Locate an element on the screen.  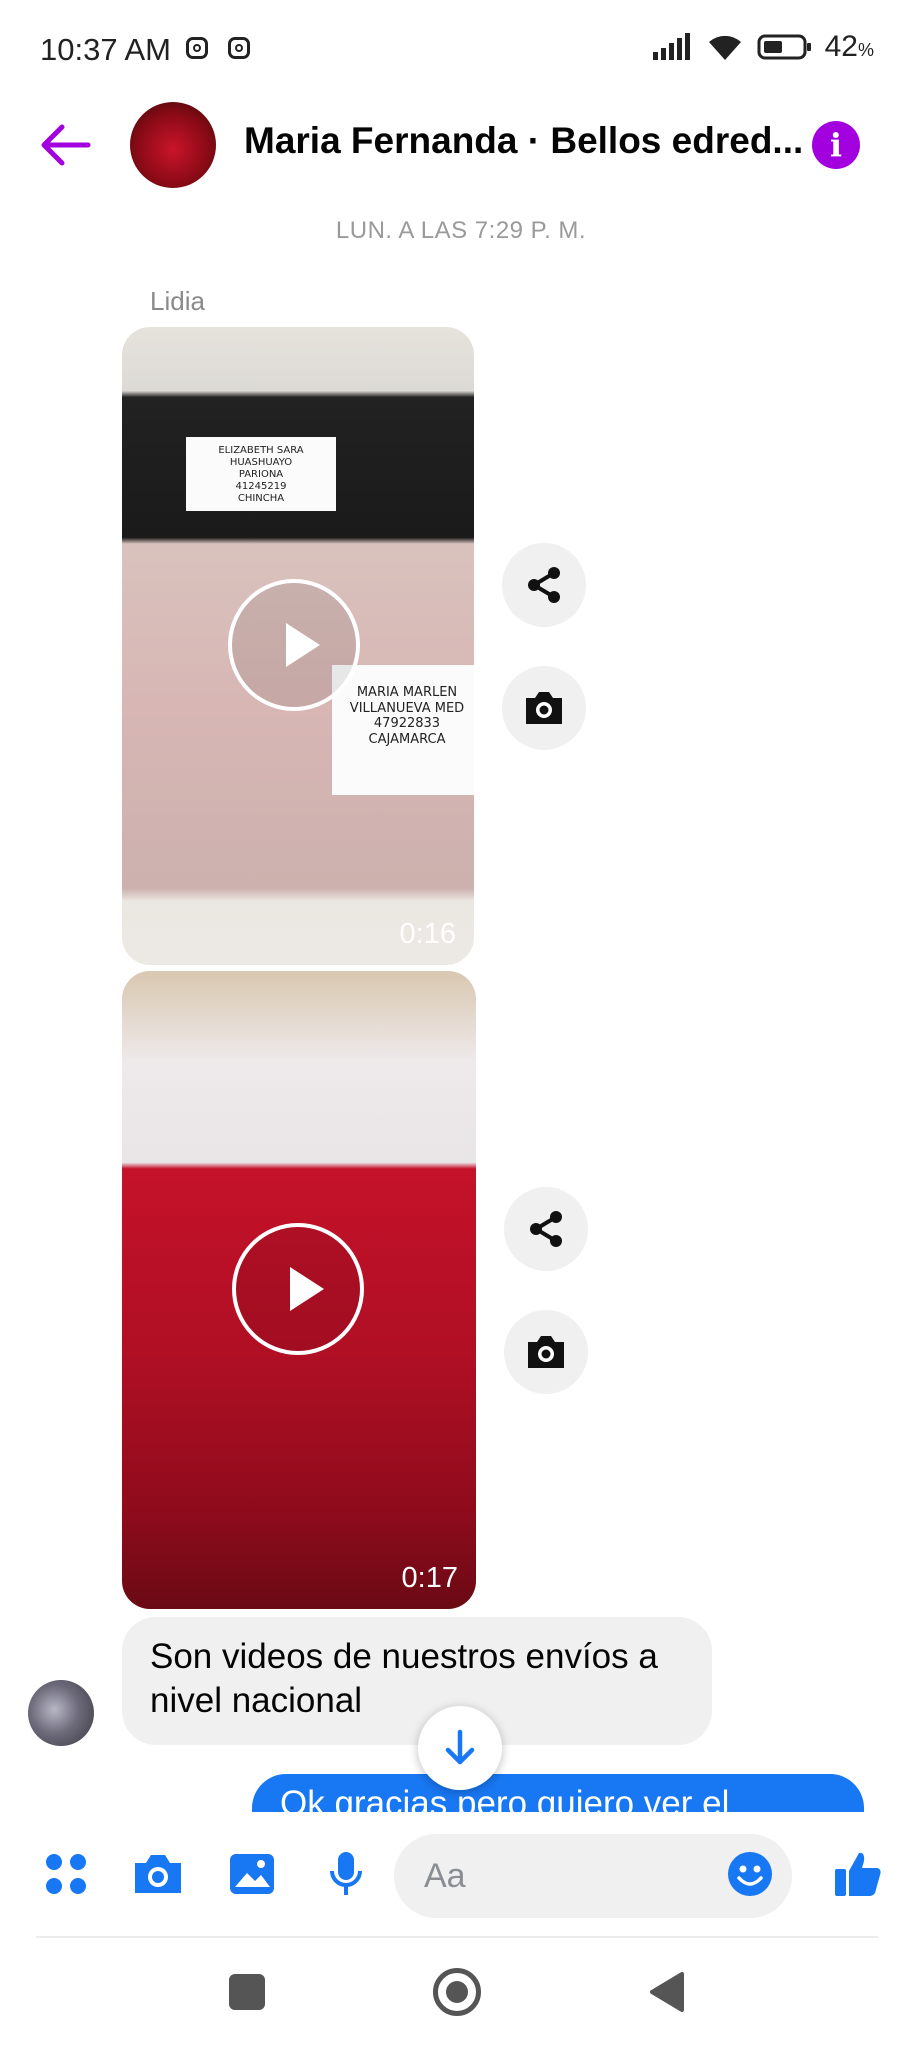
scroll-to-bottom-button is located at coordinates (460, 1748).